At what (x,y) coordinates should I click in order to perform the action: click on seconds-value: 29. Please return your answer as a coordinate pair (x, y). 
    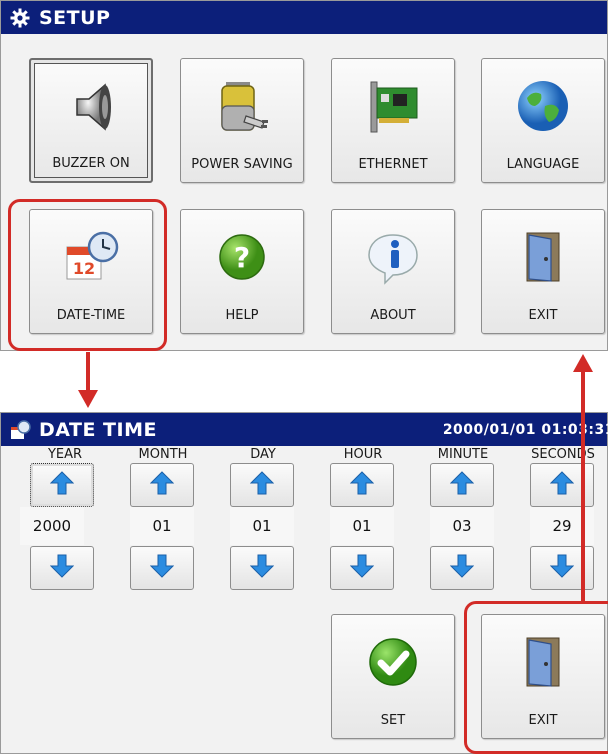
    Looking at the image, I should click on (562, 526).